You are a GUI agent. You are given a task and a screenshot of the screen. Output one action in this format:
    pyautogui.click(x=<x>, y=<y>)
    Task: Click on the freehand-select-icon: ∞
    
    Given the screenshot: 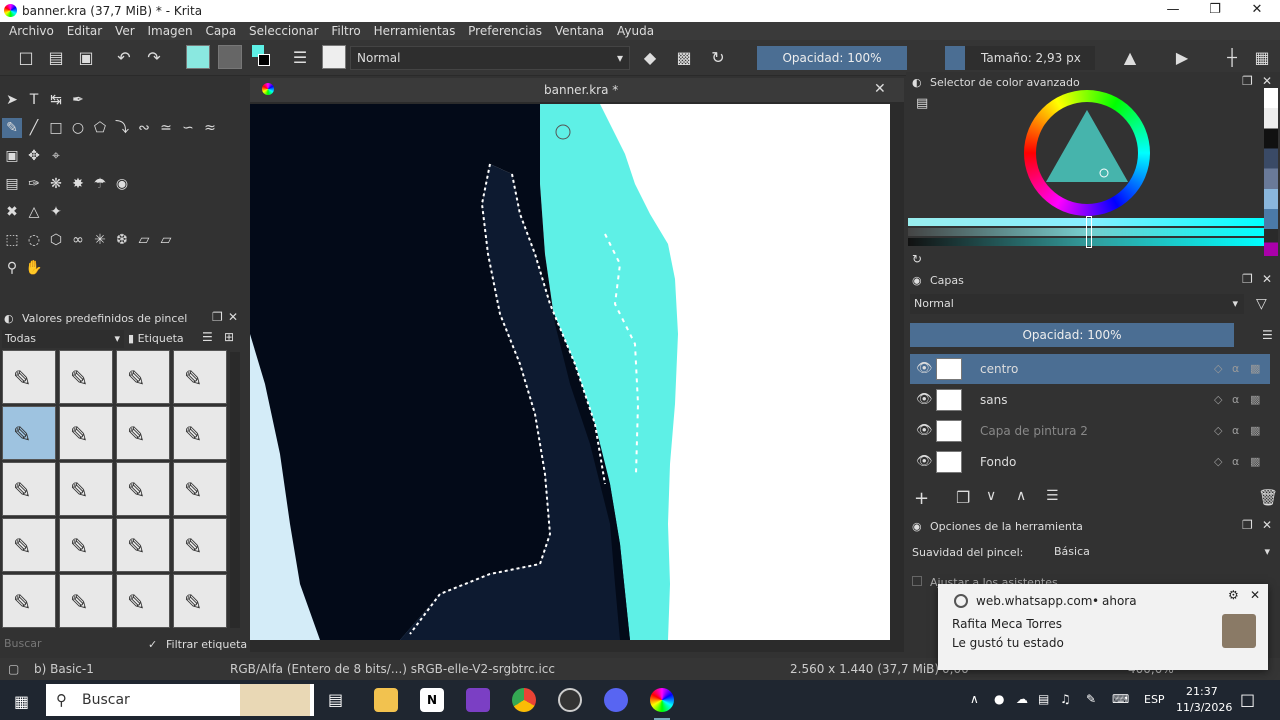 What is the action you would take?
    pyautogui.click(x=78, y=240)
    